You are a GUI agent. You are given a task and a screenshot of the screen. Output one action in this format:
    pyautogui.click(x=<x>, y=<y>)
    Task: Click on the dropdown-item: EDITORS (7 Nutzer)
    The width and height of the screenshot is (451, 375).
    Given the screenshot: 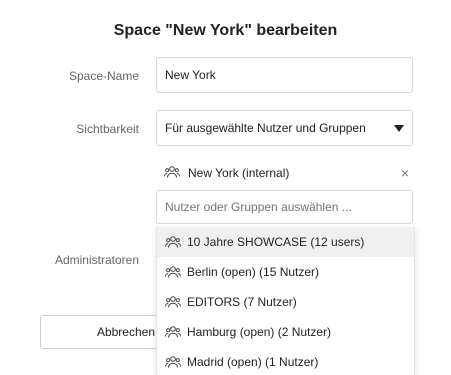 What is the action you would take?
    pyautogui.click(x=285, y=302)
    